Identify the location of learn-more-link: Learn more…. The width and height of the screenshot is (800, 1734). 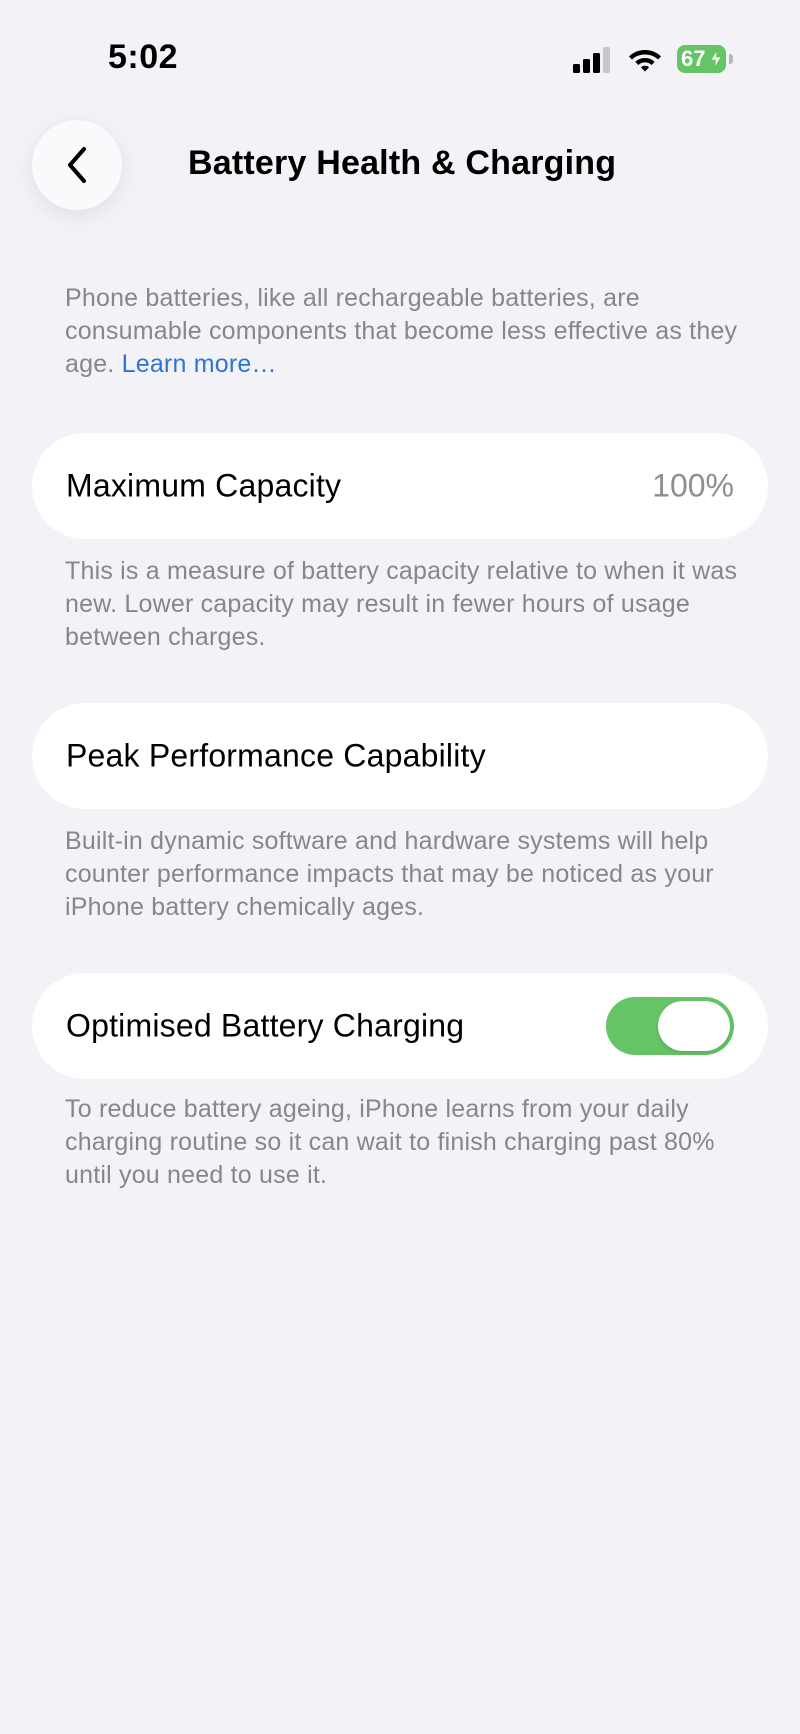
(199, 364).